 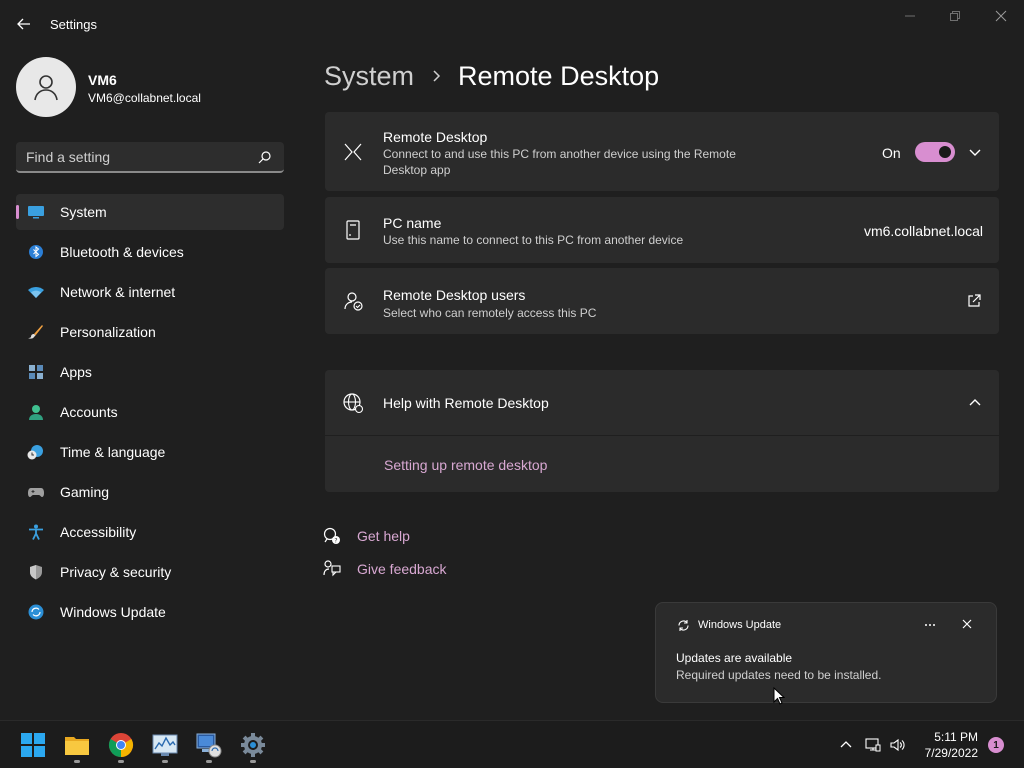 I want to click on back-arrow-icon, so click(x=23, y=24).